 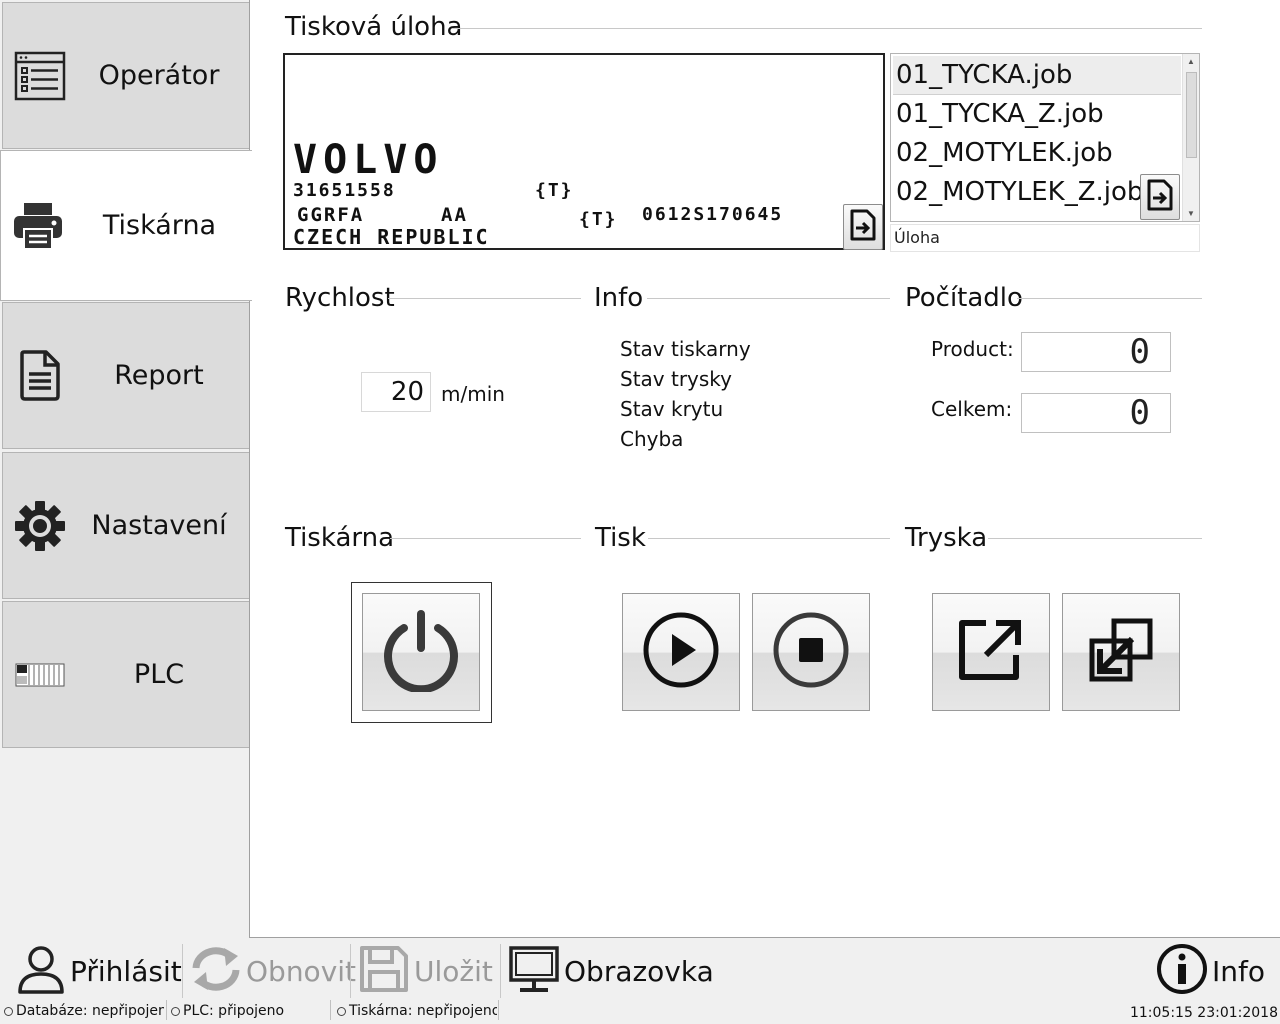 What do you see at coordinates (40, 376) in the screenshot?
I see `document-icon` at bounding box center [40, 376].